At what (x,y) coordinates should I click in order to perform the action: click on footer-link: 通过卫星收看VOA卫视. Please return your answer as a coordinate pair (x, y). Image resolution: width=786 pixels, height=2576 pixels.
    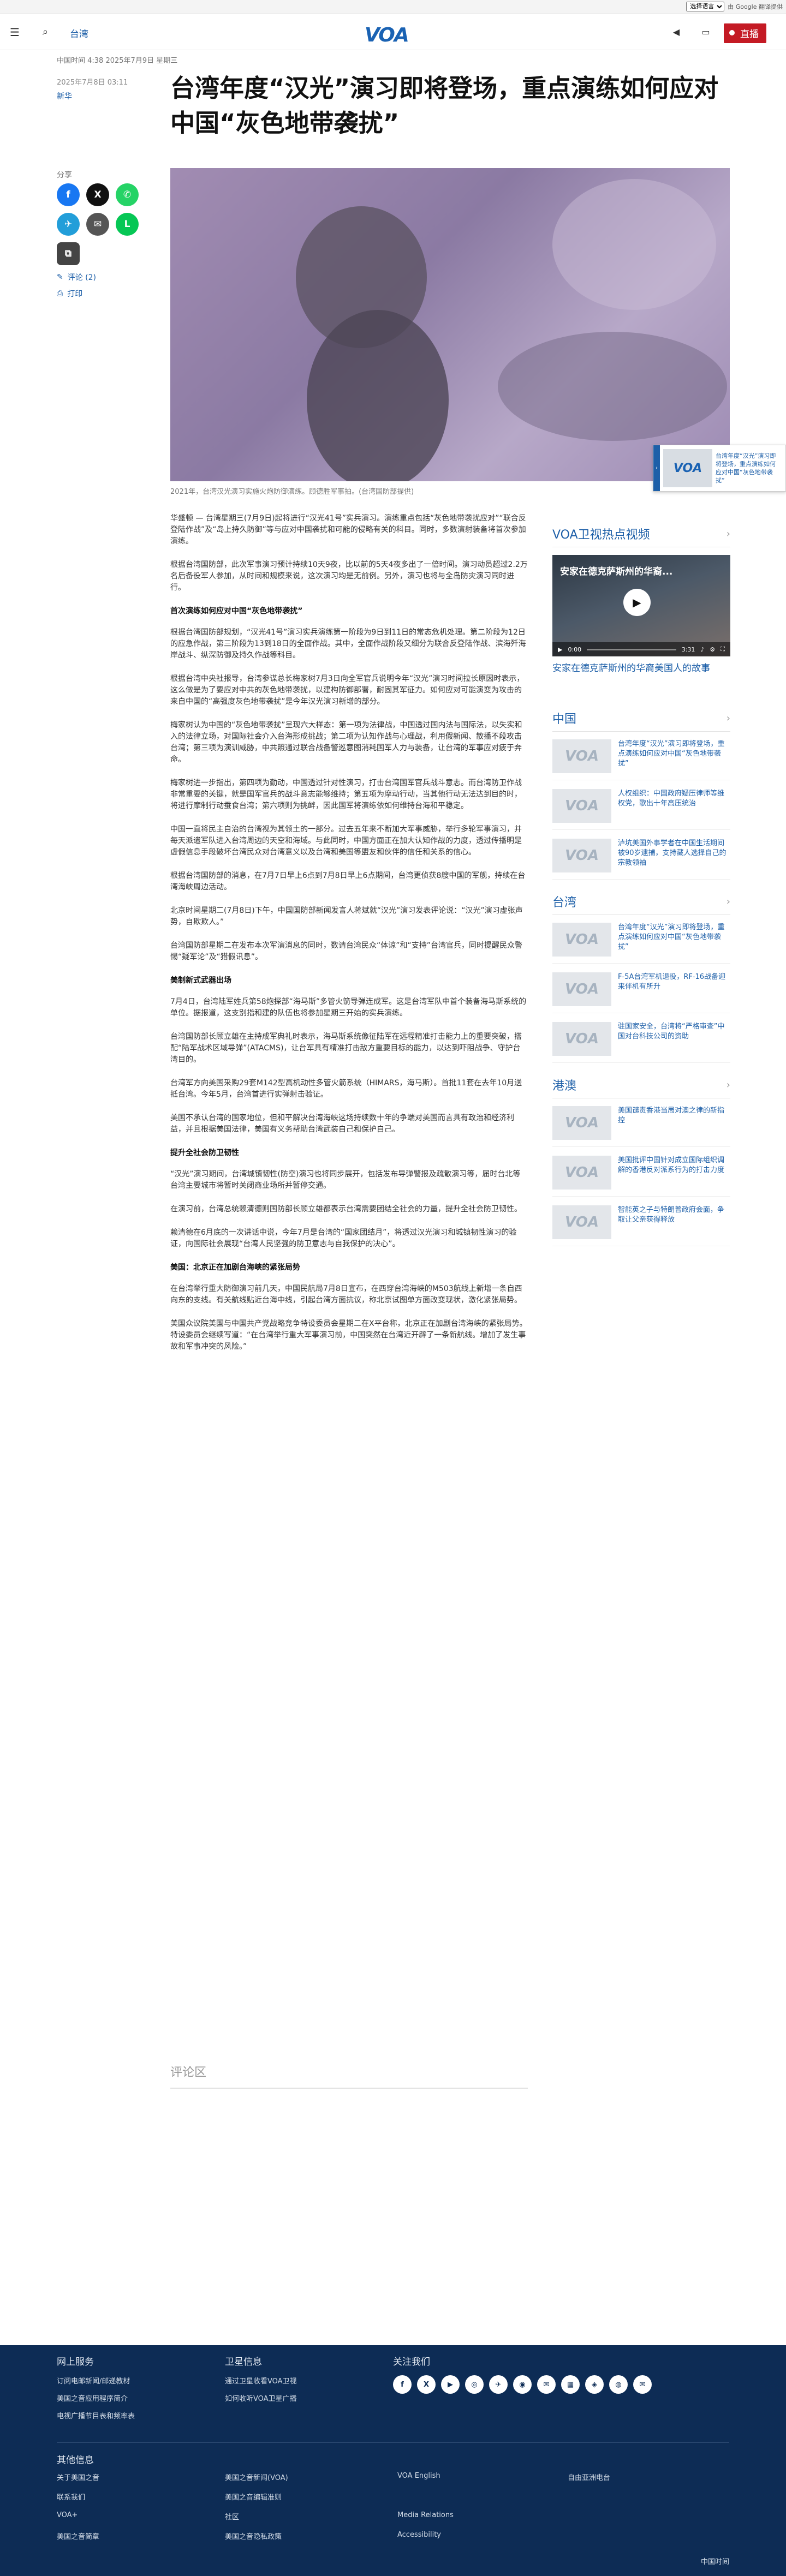
    Looking at the image, I should click on (261, 2381).